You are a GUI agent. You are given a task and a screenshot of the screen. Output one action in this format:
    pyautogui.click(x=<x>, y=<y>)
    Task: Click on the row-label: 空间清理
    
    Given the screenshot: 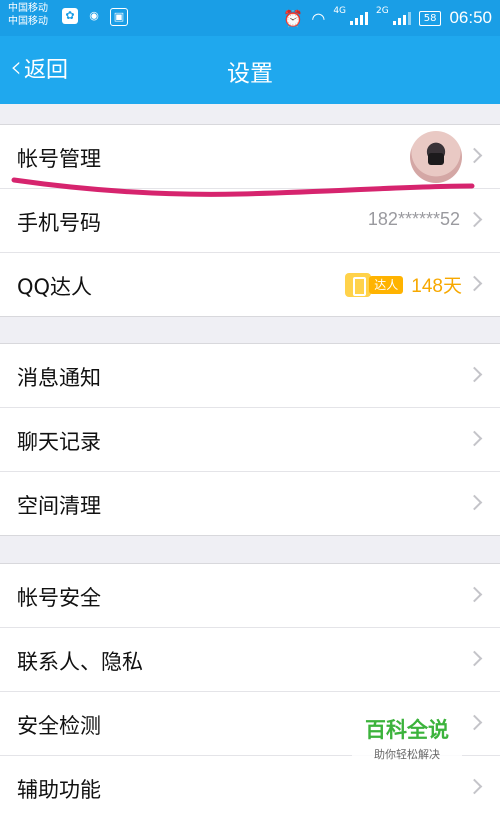 What is the action you would take?
    pyautogui.click(x=59, y=506)
    